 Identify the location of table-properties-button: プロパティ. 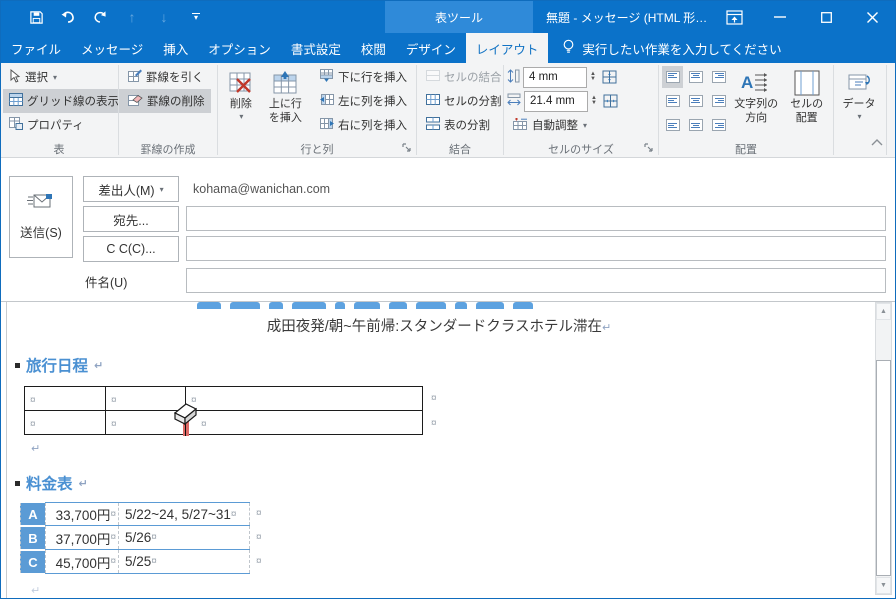
(64, 125).